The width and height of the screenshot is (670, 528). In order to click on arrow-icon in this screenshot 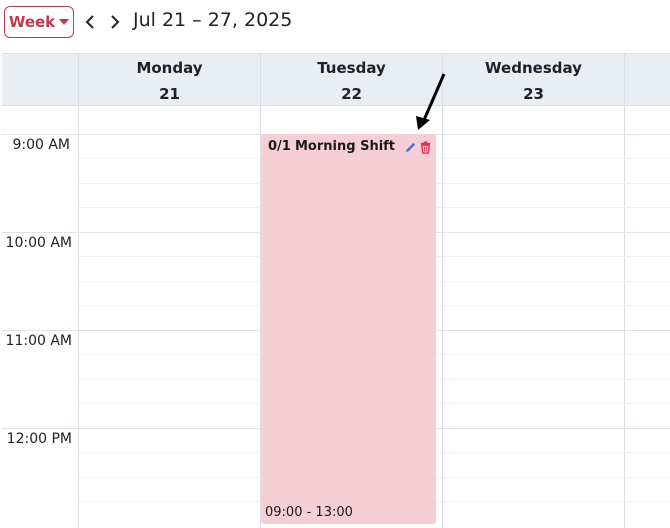, I will do `click(431, 101)`.